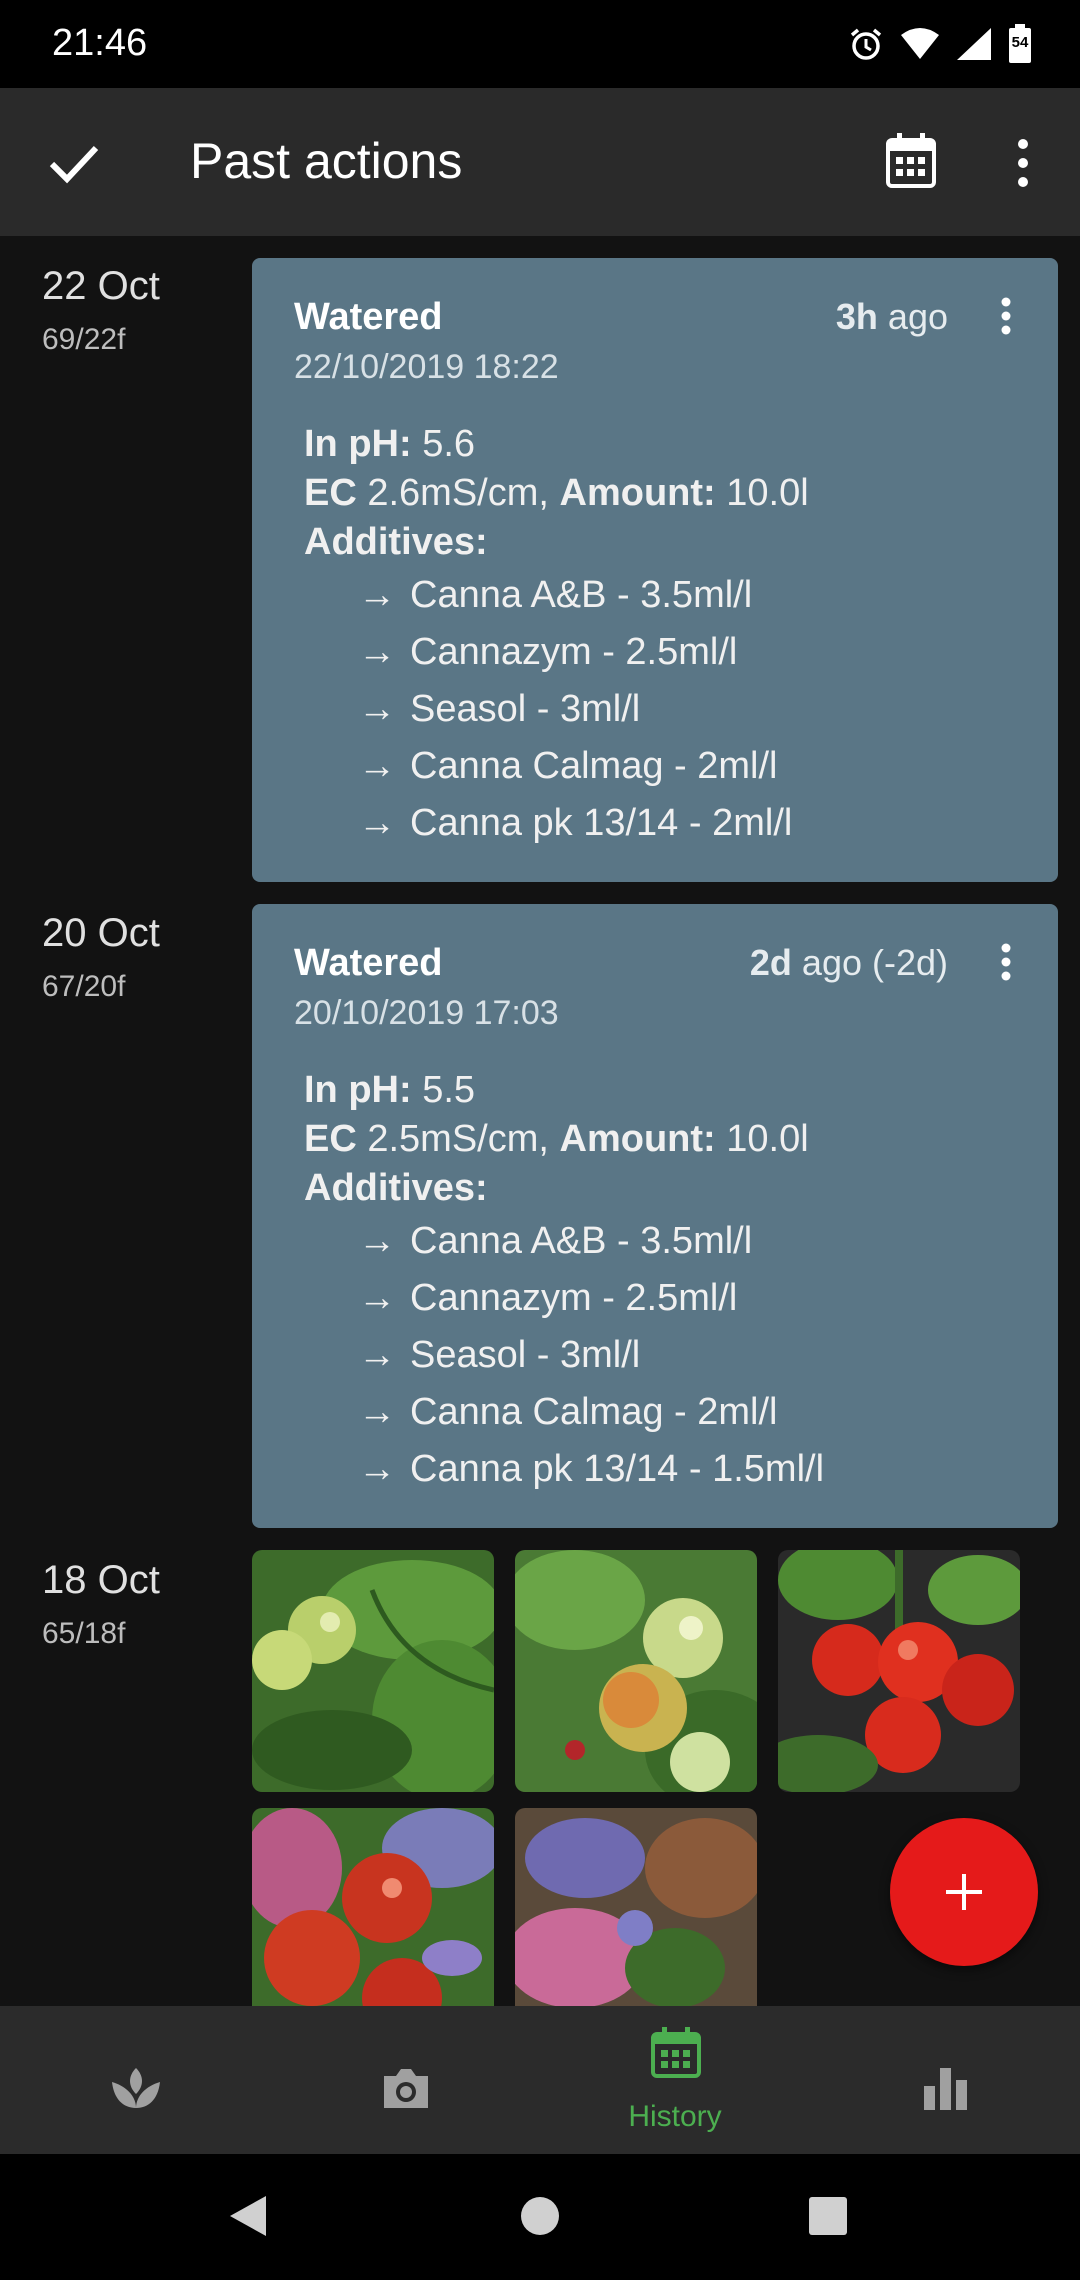 This screenshot has height=2280, width=1080. I want to click on ec-amount-row: EC 2.6mS/cm, Amount: 10.0l, so click(556, 493).